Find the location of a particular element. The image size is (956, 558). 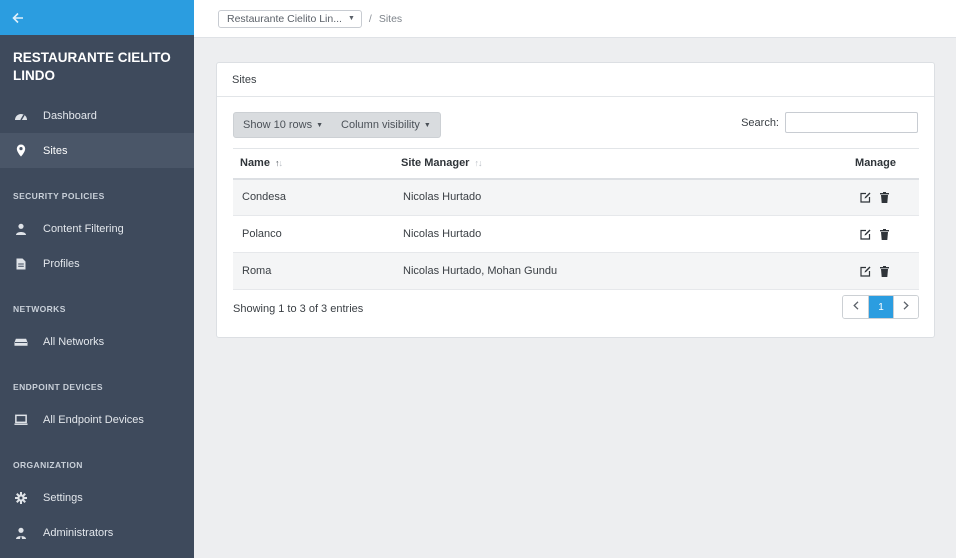

table-row: Condesa Nicolas Hurtado is located at coordinates (576, 197).